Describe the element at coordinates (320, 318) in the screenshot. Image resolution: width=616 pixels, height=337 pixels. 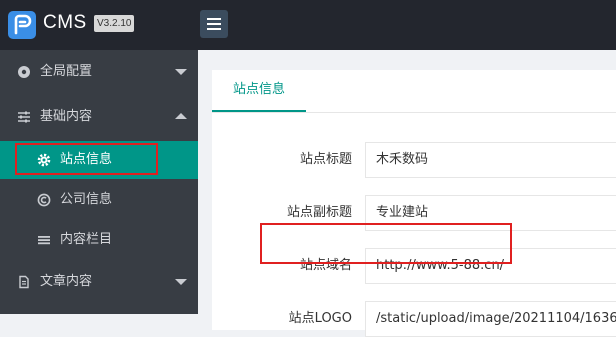
I see `site-logo-label: 站点LOGO` at that location.